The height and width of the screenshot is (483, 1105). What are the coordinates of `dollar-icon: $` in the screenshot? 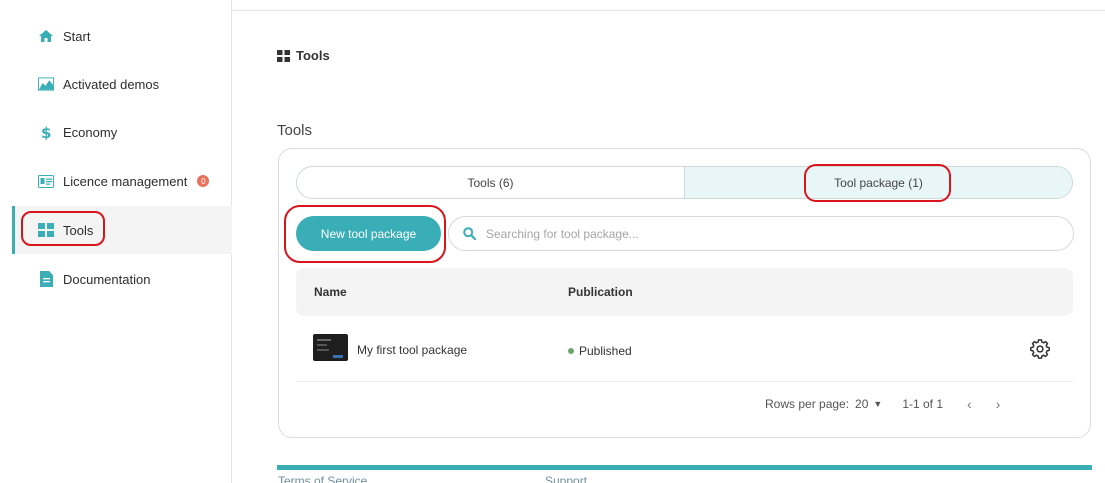 It's located at (46, 132).